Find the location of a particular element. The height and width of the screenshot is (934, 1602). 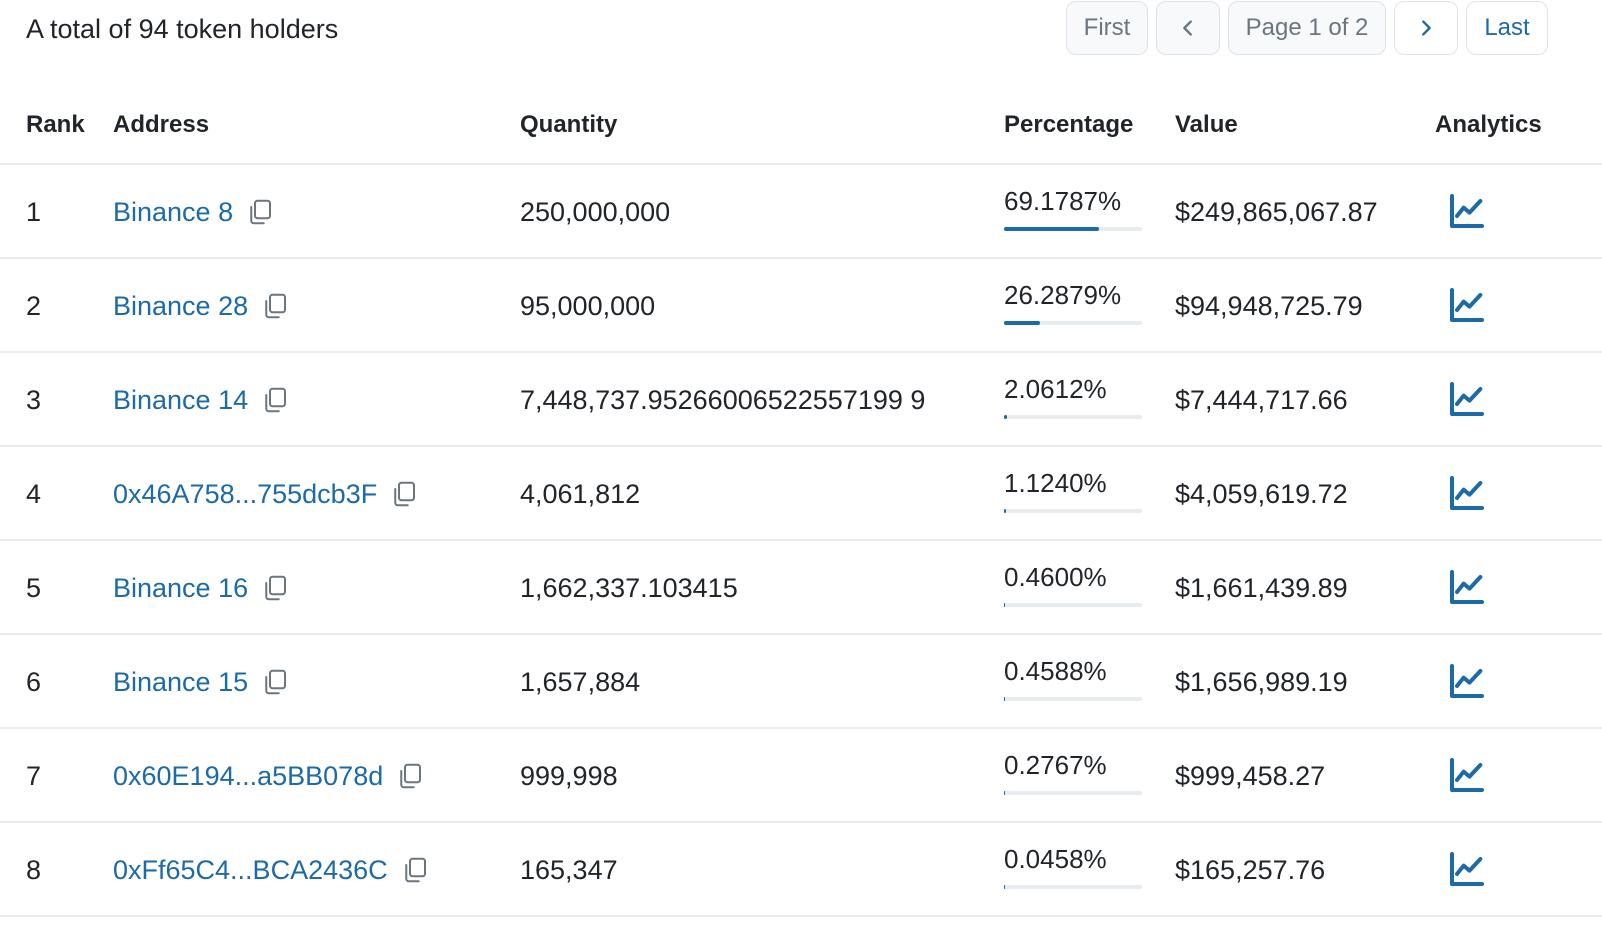

percentage-text: 0.2767% is located at coordinates (1055, 765).